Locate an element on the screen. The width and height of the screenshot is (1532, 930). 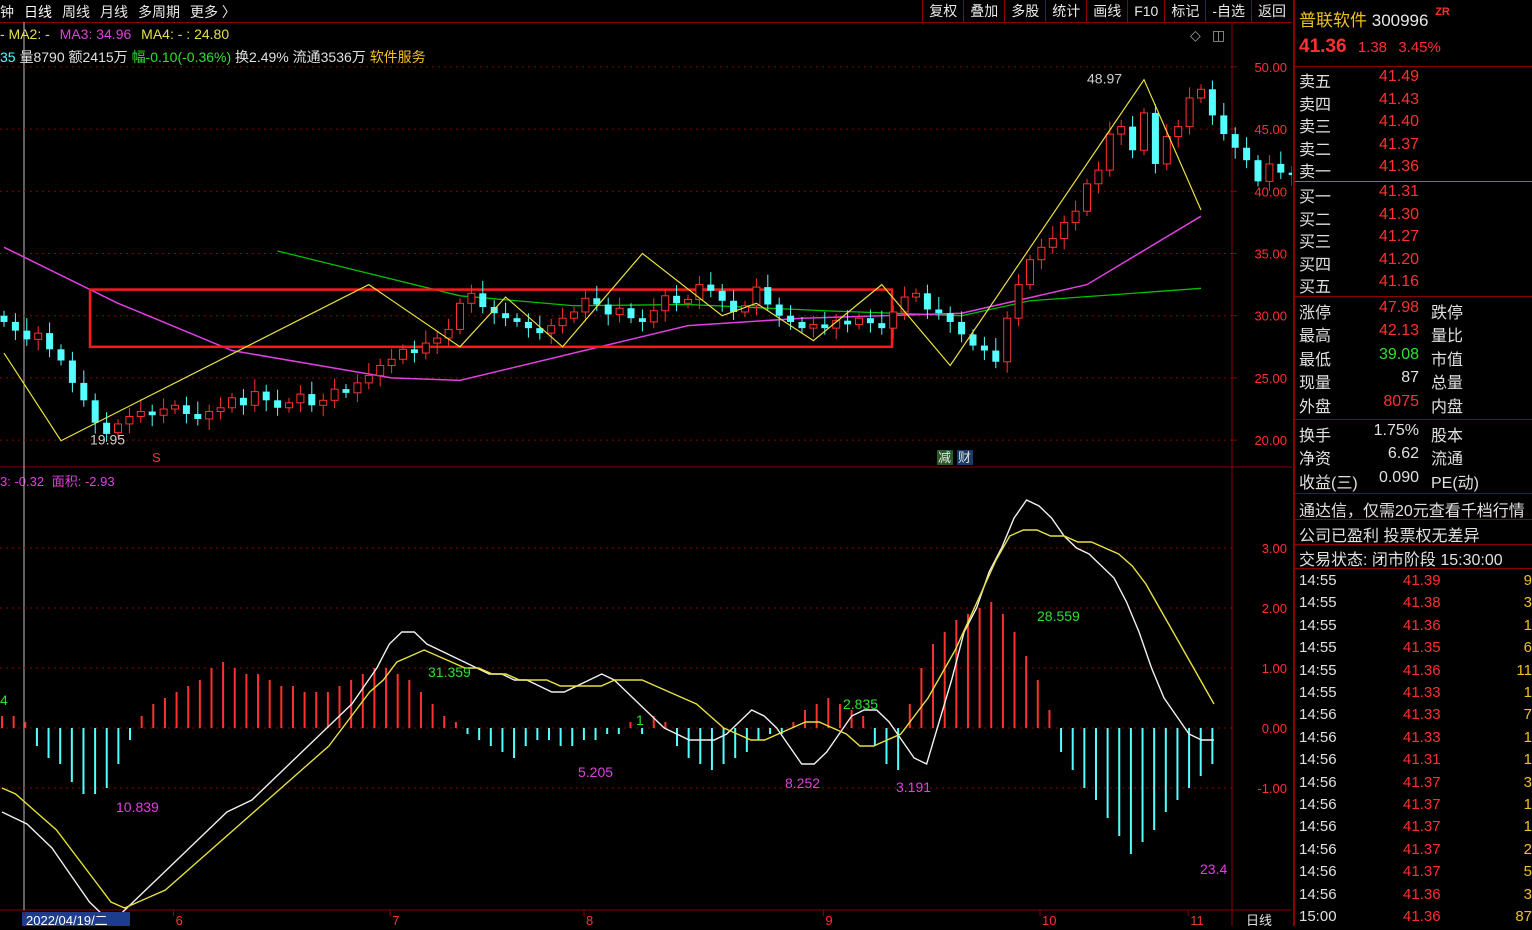
stat-label: 净资 is located at coordinates (1315, 460).